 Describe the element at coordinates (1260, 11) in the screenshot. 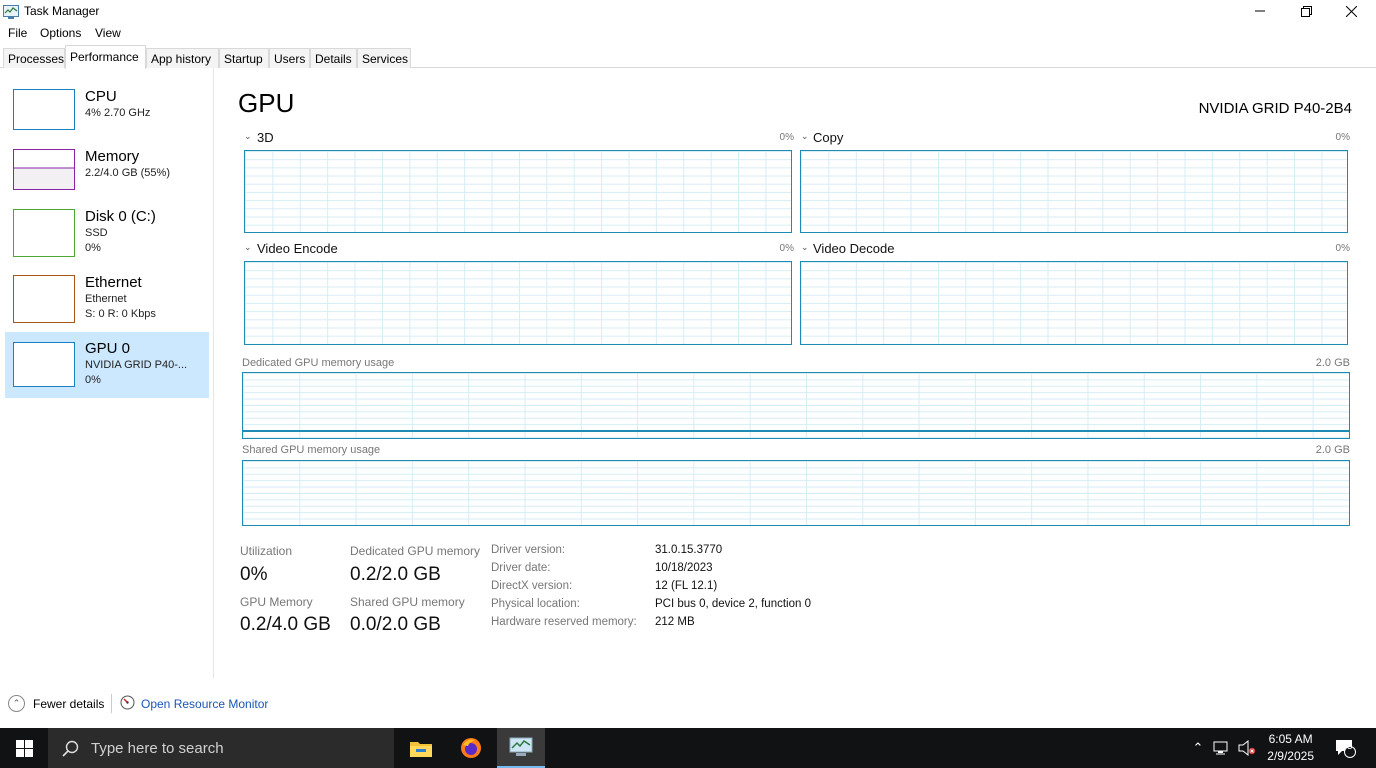

I see `minimize-button` at that location.